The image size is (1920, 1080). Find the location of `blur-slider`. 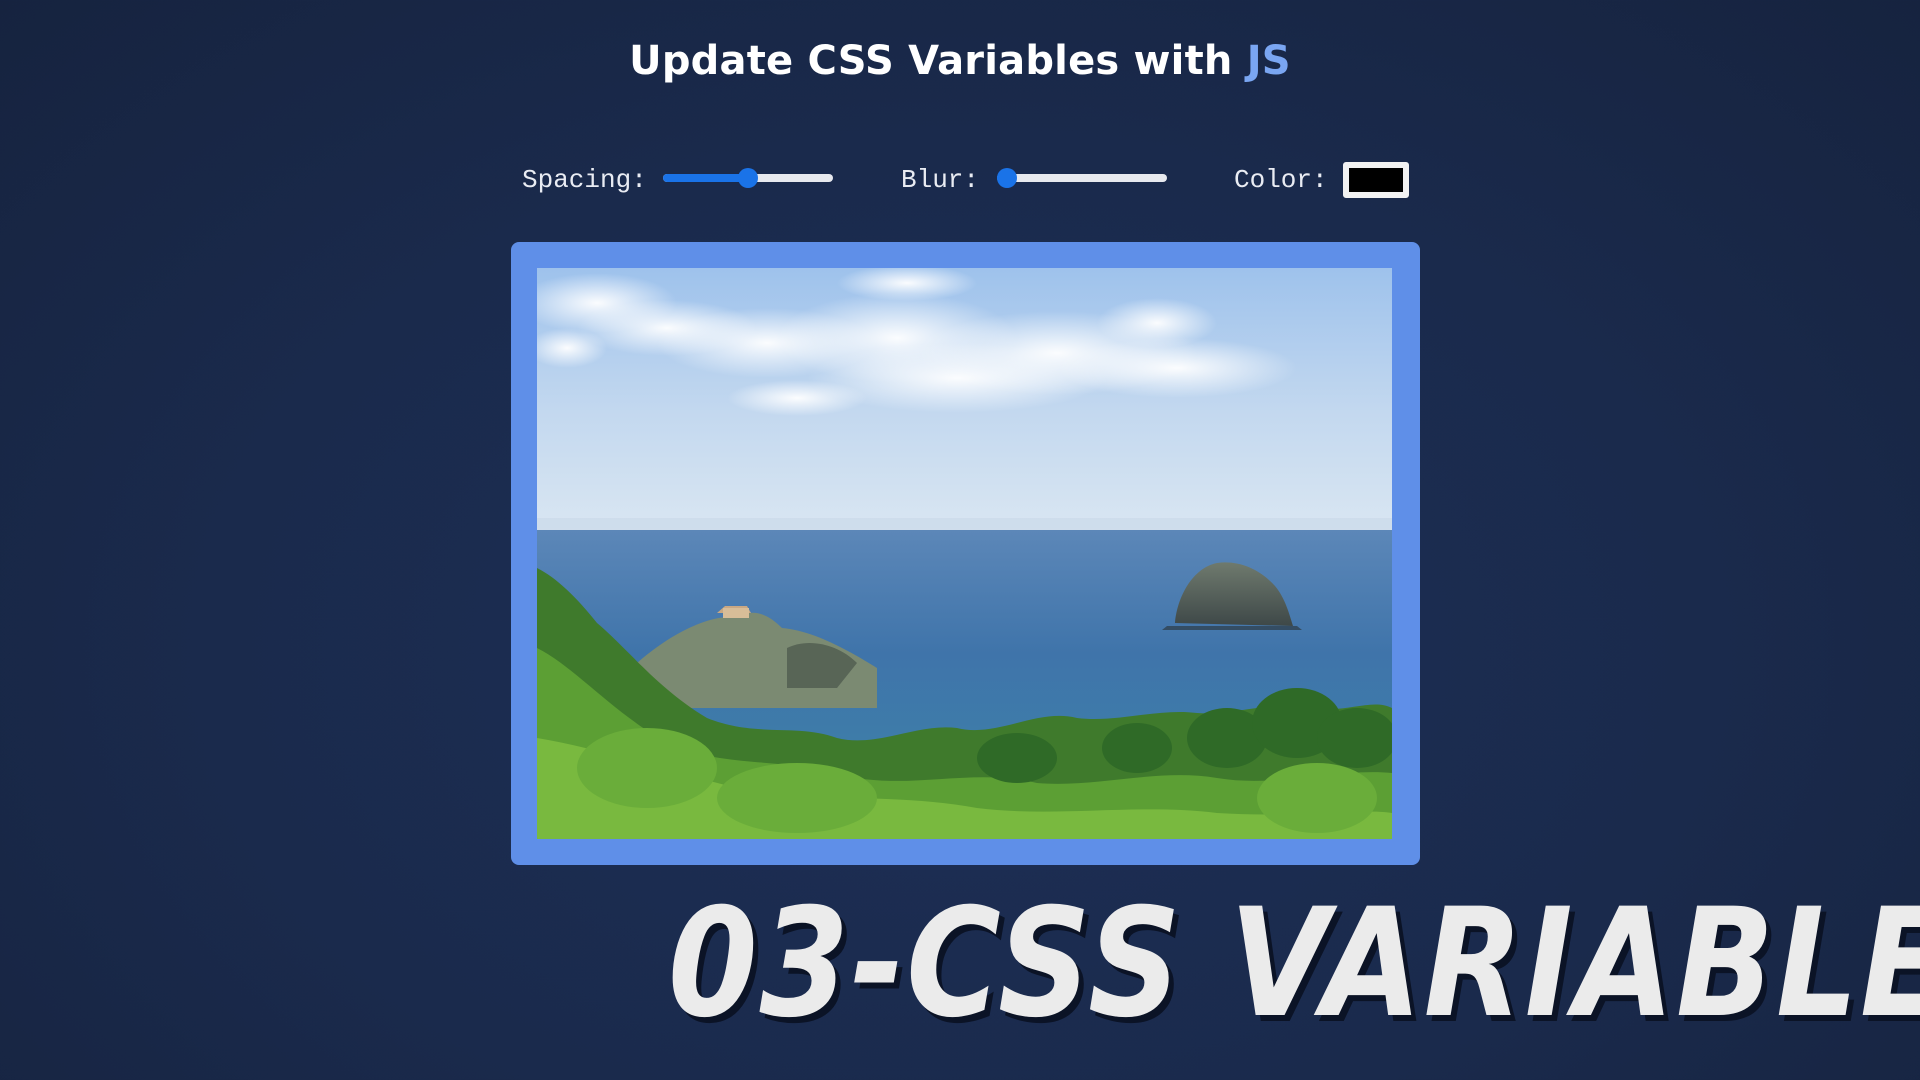

blur-slider is located at coordinates (1082, 178).